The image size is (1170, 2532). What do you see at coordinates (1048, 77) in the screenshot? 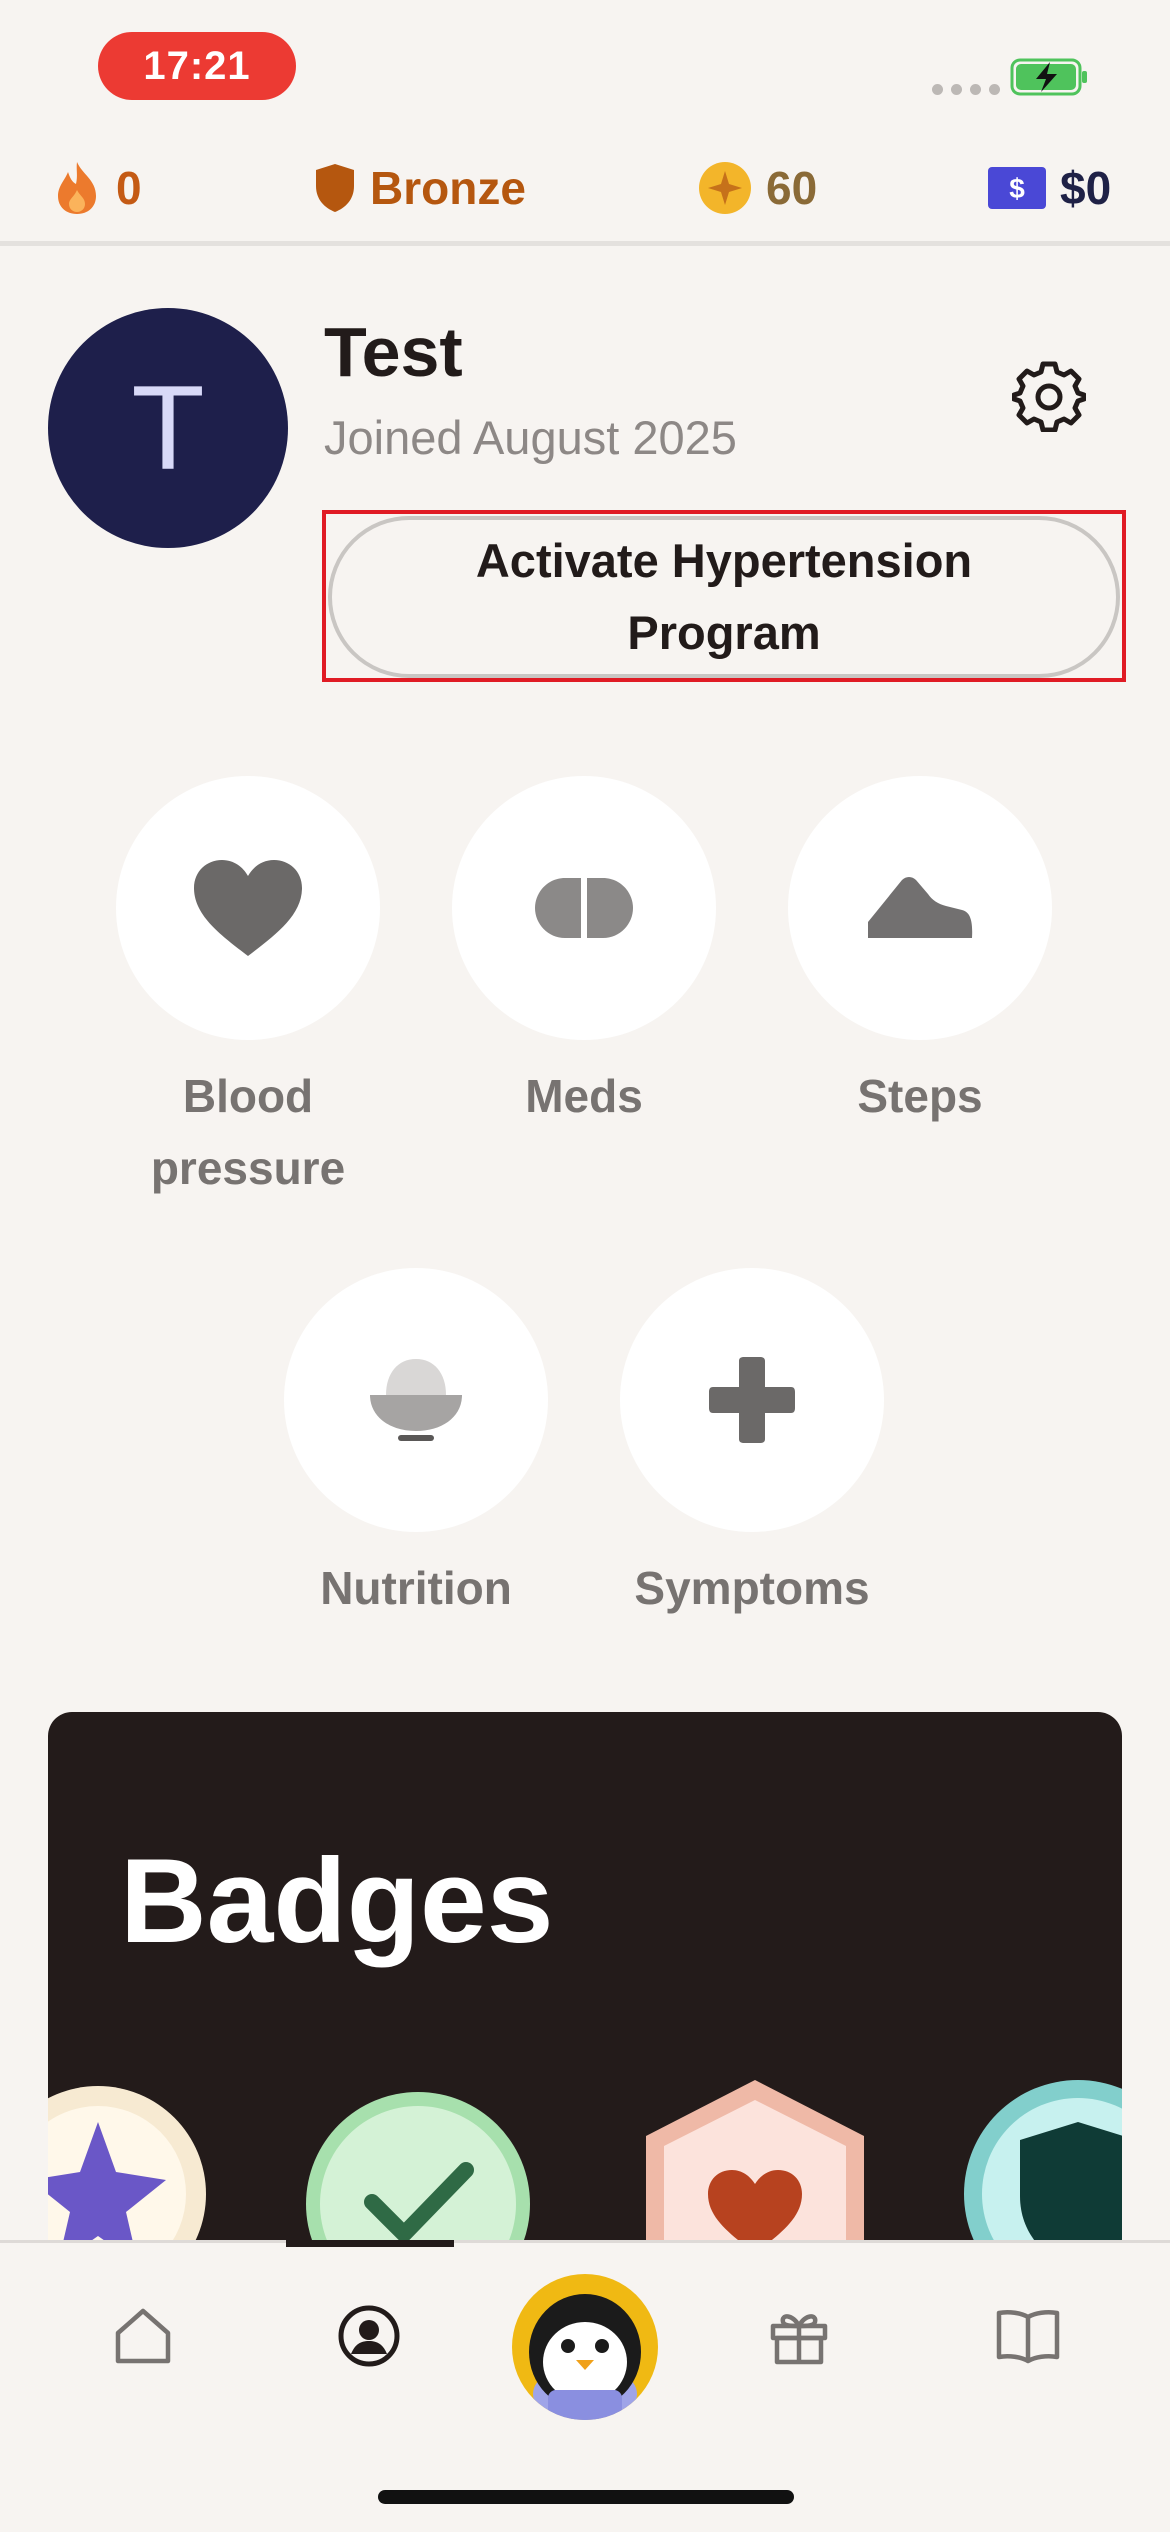
I see `battery-charging-icon` at bounding box center [1048, 77].